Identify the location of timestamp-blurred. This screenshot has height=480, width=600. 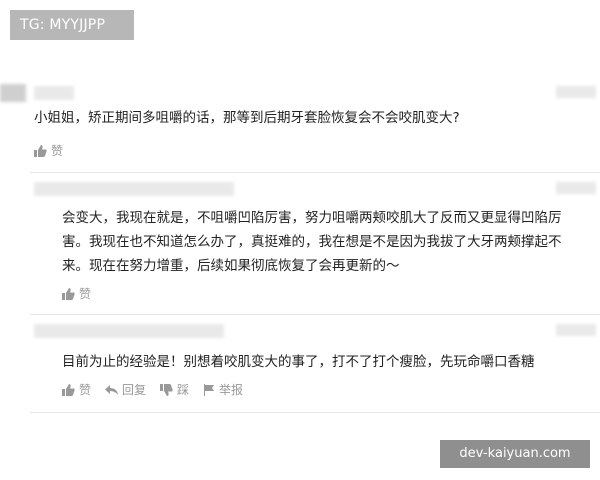
(576, 92).